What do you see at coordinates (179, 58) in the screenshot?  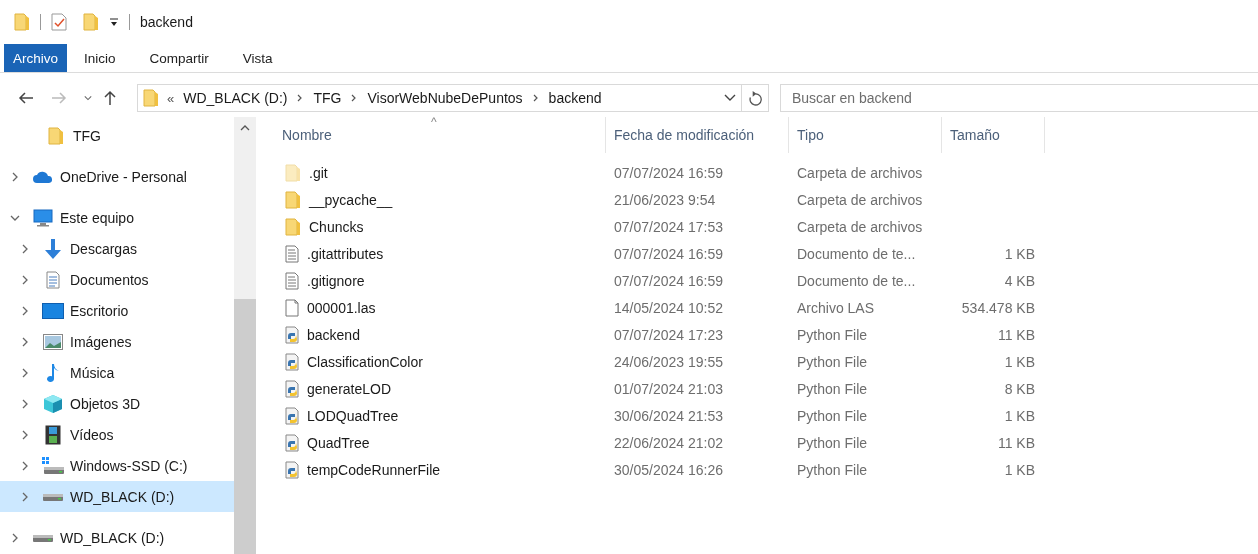 I see `ribbon-tab: Compartir` at bounding box center [179, 58].